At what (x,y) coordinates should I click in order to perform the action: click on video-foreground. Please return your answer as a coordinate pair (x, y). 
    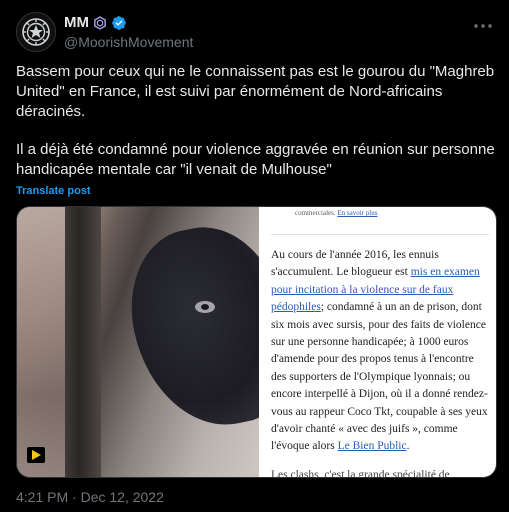
    Looking at the image, I should click on (83, 342).